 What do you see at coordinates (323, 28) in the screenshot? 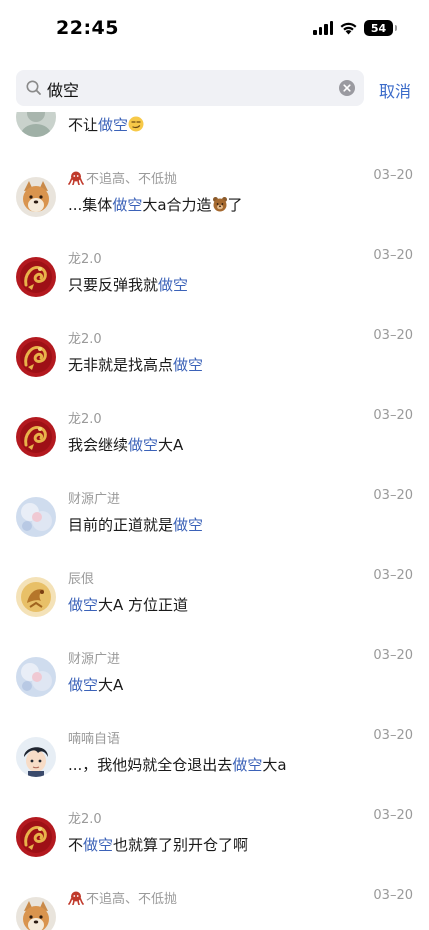
I see `cellular-signal-icon` at bounding box center [323, 28].